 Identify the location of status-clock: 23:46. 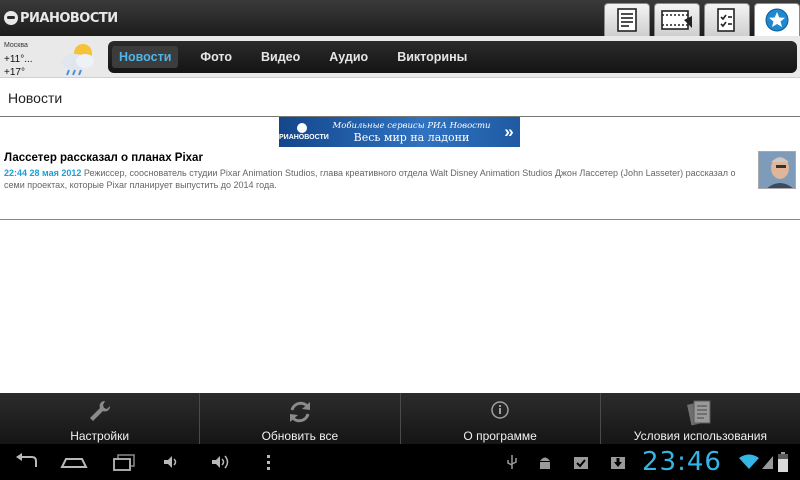
(682, 462).